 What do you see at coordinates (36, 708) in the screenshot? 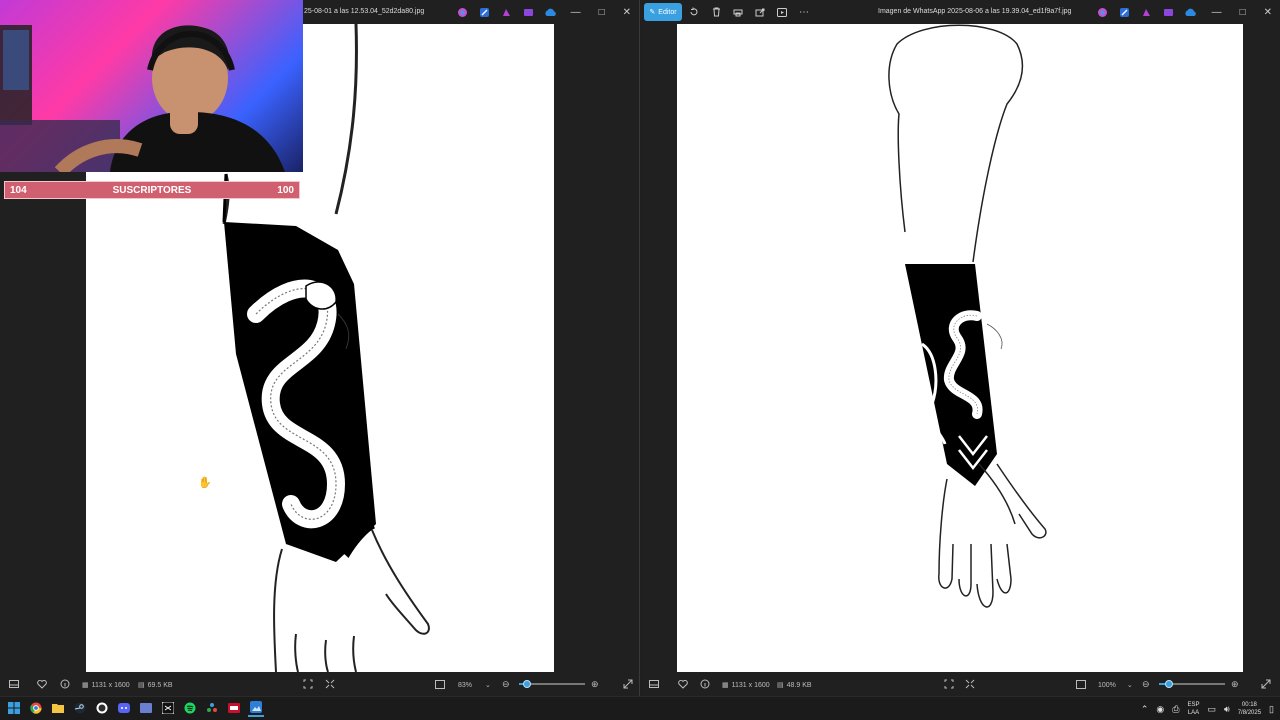
I see `chrome-icon` at bounding box center [36, 708].